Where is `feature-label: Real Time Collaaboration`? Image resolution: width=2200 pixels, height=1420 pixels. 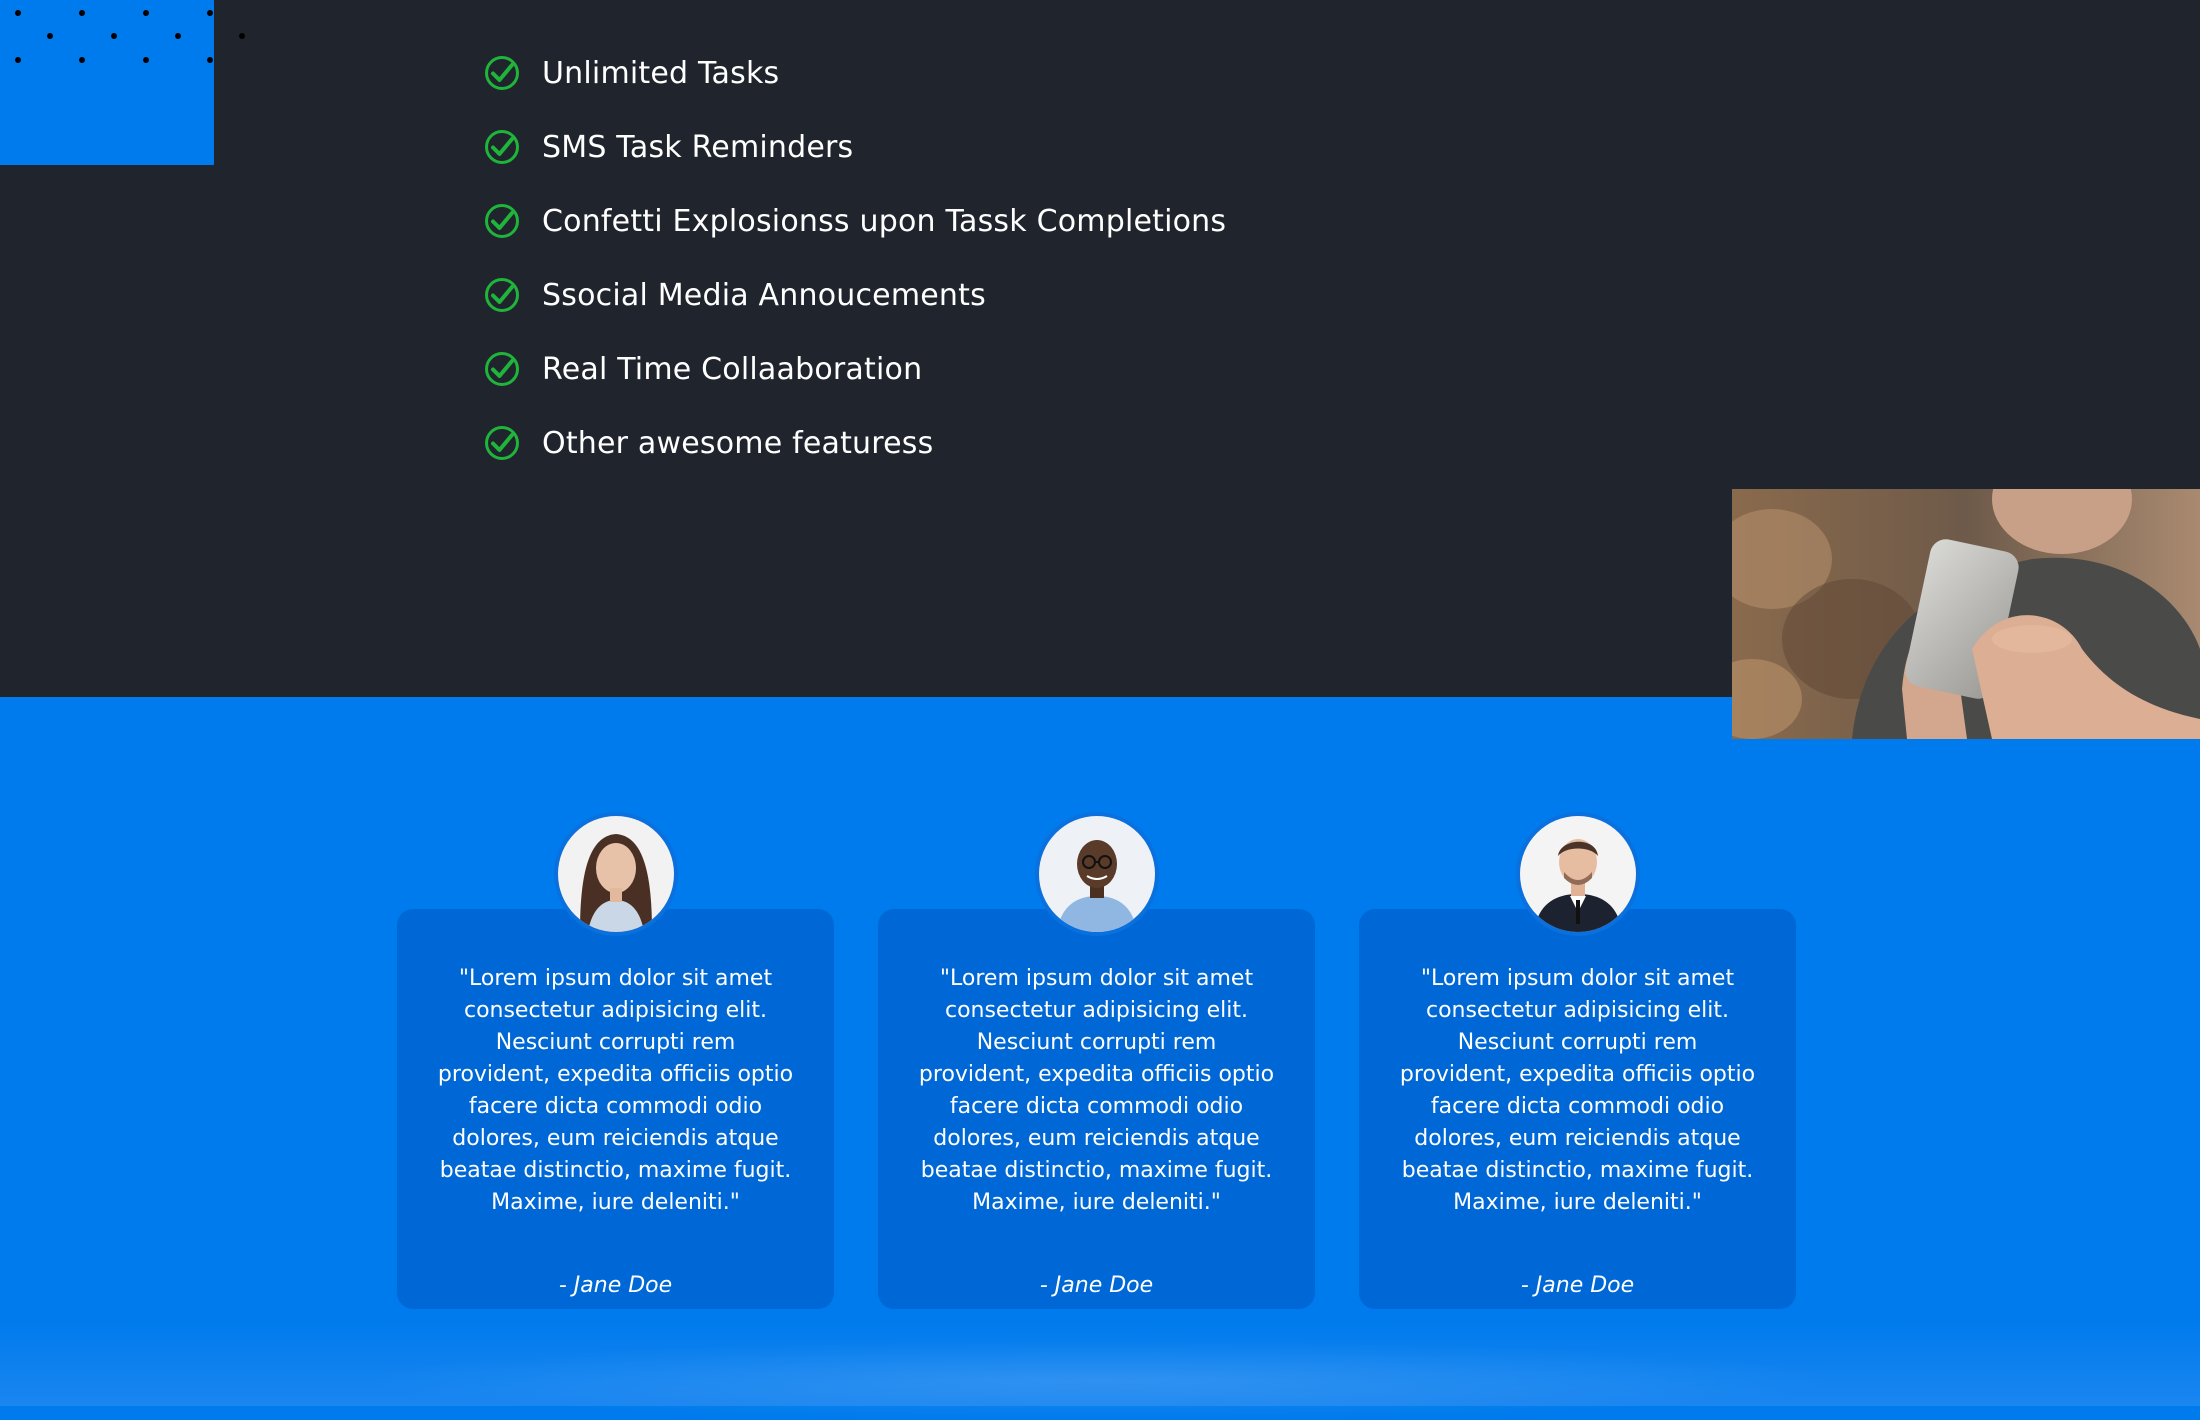 feature-label: Real Time Collaaboration is located at coordinates (732, 369).